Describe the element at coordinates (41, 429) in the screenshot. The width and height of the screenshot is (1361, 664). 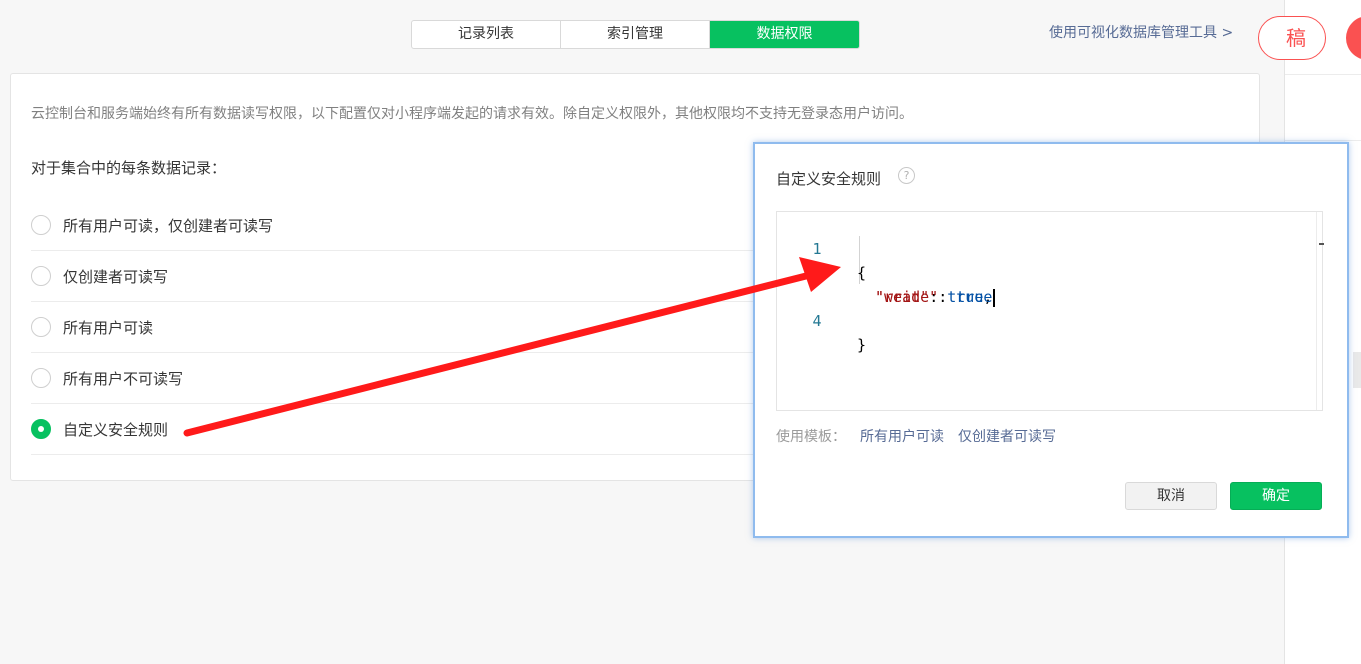
I see `radio-button-checked` at that location.